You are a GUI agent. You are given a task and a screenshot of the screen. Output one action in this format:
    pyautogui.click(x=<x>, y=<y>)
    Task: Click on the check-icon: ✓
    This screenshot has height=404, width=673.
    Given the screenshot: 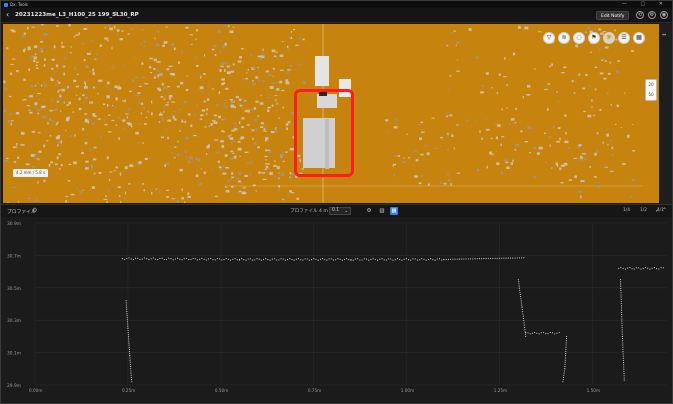 What is the action you would take?
    pyautogui.click(x=657, y=210)
    